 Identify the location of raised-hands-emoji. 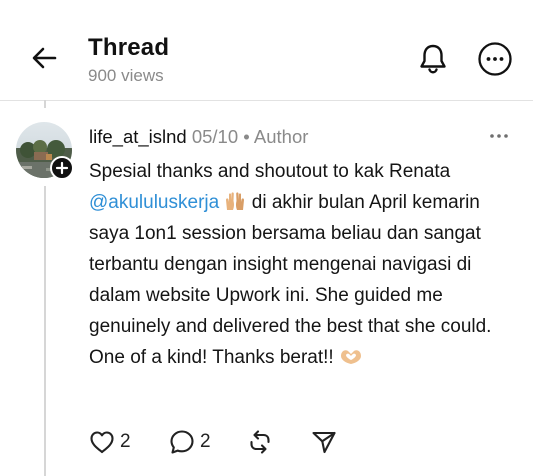
(235, 200).